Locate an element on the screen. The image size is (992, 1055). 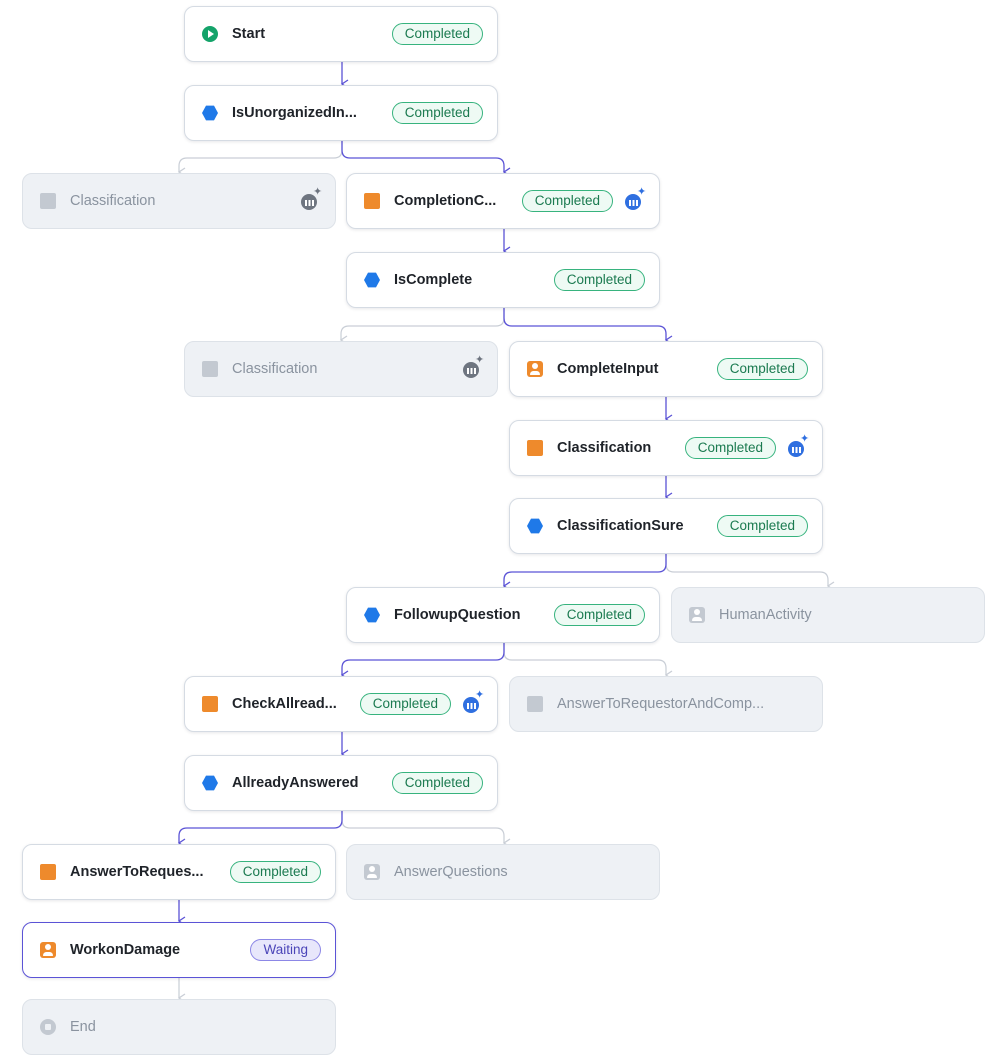
node-label: WorkonDamage is located at coordinates (125, 950).